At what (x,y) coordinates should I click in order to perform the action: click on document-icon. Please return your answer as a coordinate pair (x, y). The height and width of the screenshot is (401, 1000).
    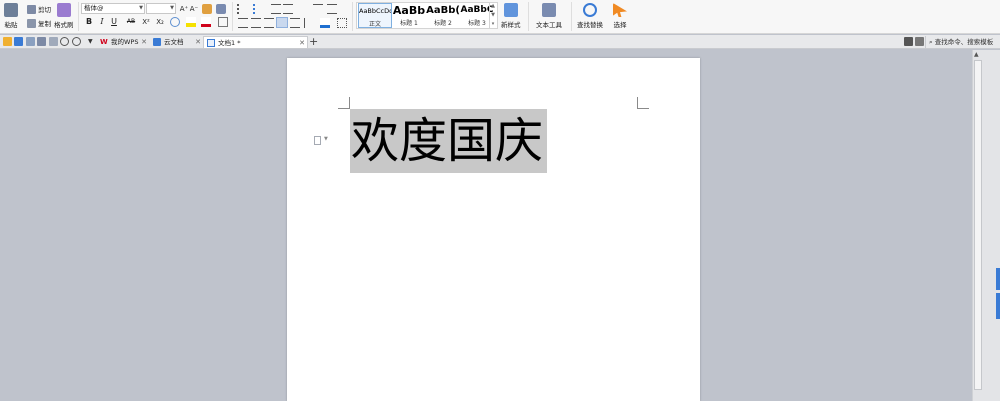
    Looking at the image, I should click on (211, 42).